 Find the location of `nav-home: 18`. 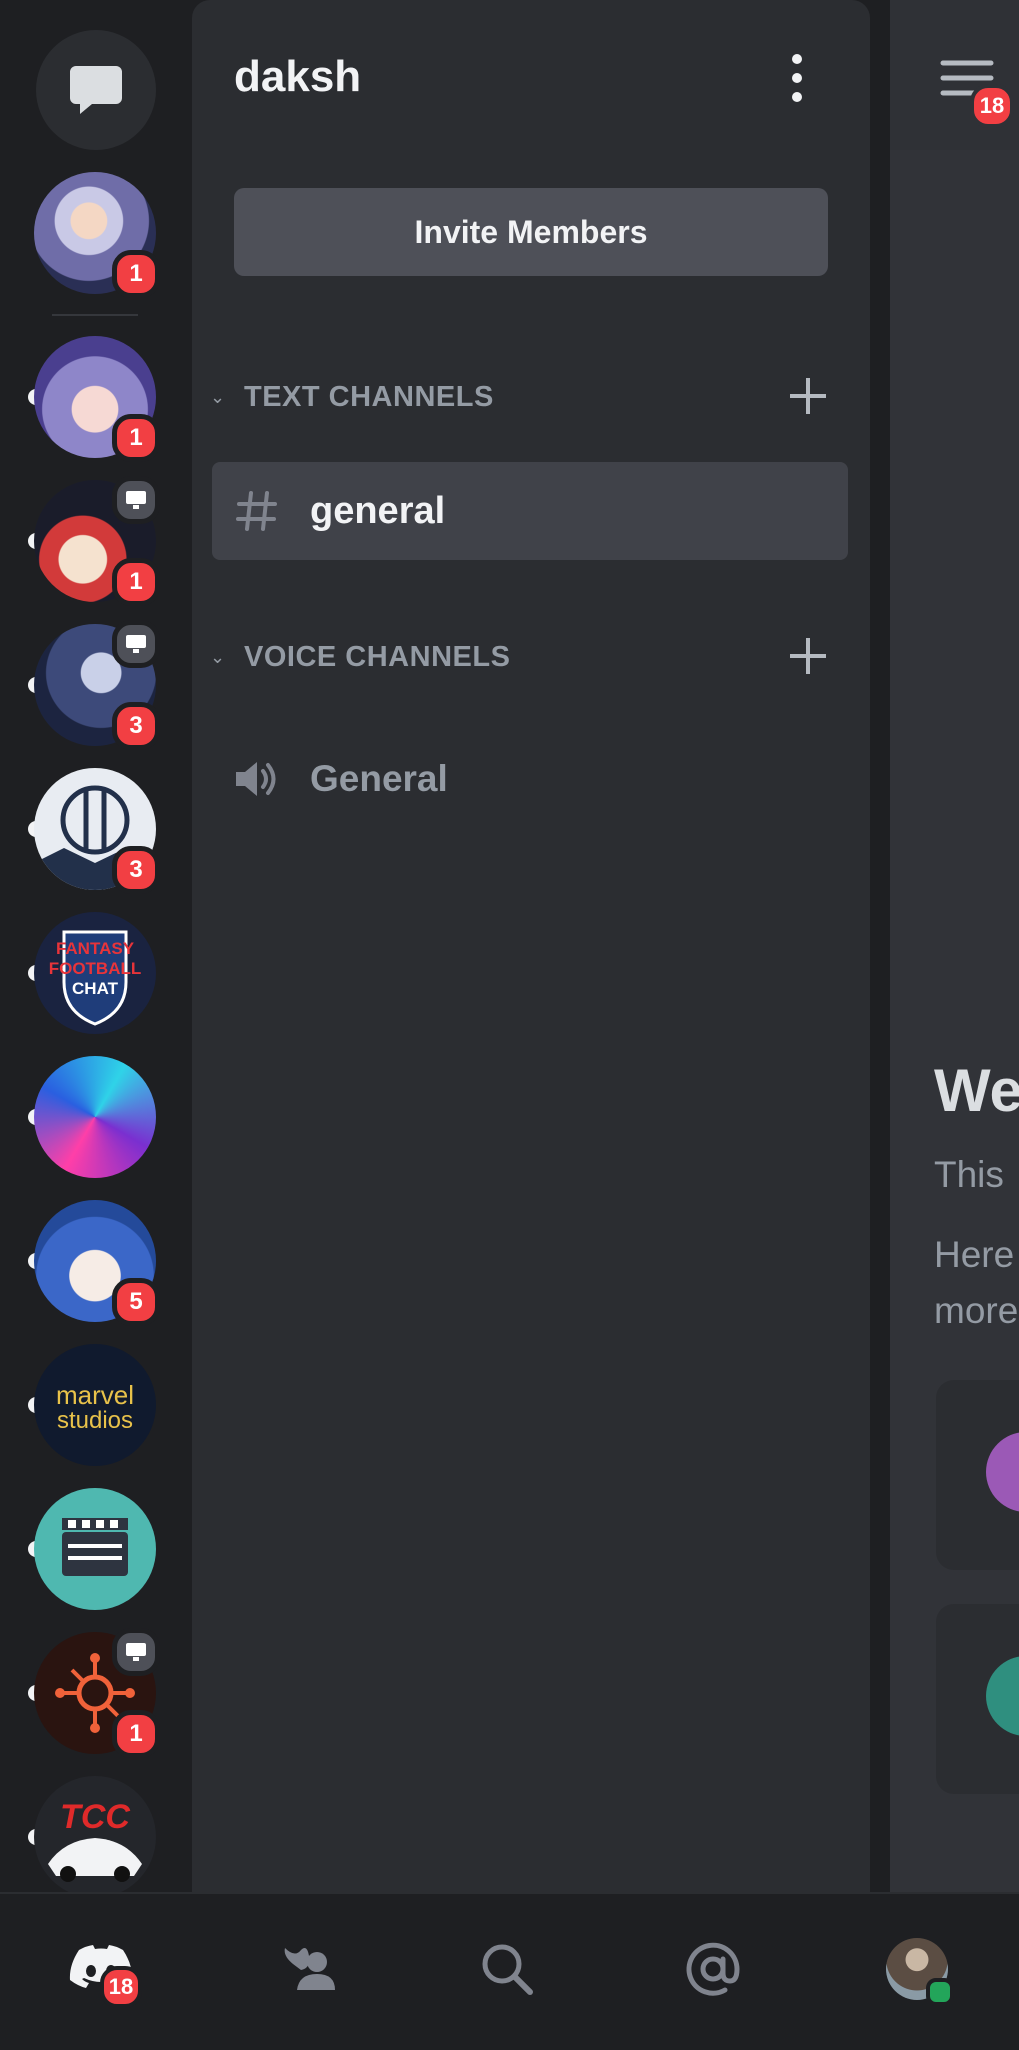

nav-home: 18 is located at coordinates (101, 1969).